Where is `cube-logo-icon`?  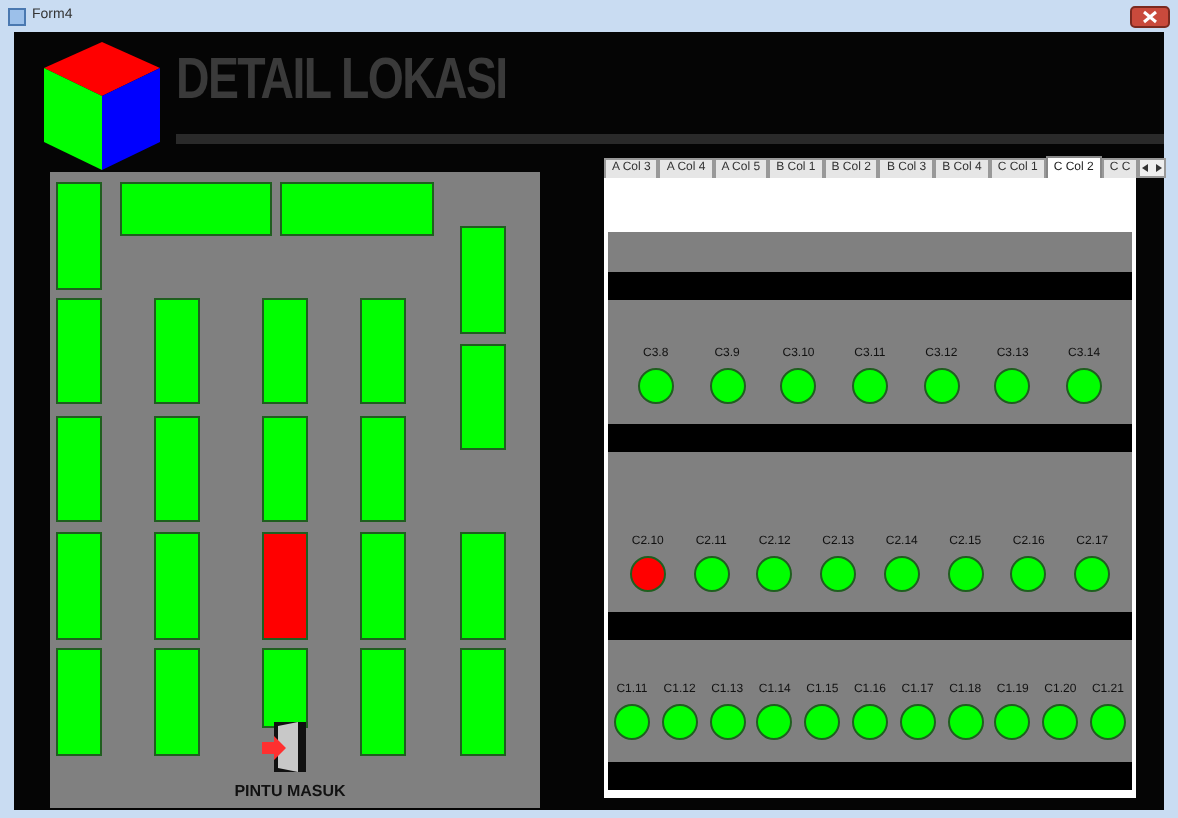 cube-logo-icon is located at coordinates (102, 106).